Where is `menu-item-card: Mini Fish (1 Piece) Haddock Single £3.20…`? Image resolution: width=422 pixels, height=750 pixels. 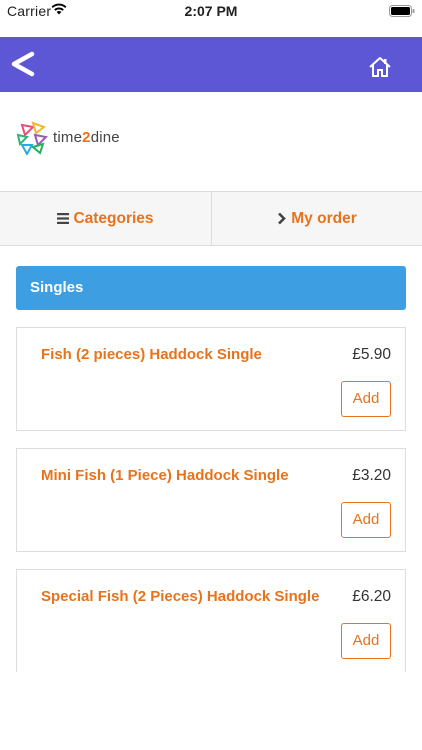 menu-item-card: Mini Fish (1 Piece) Haddock Single £3.20… is located at coordinates (211, 500).